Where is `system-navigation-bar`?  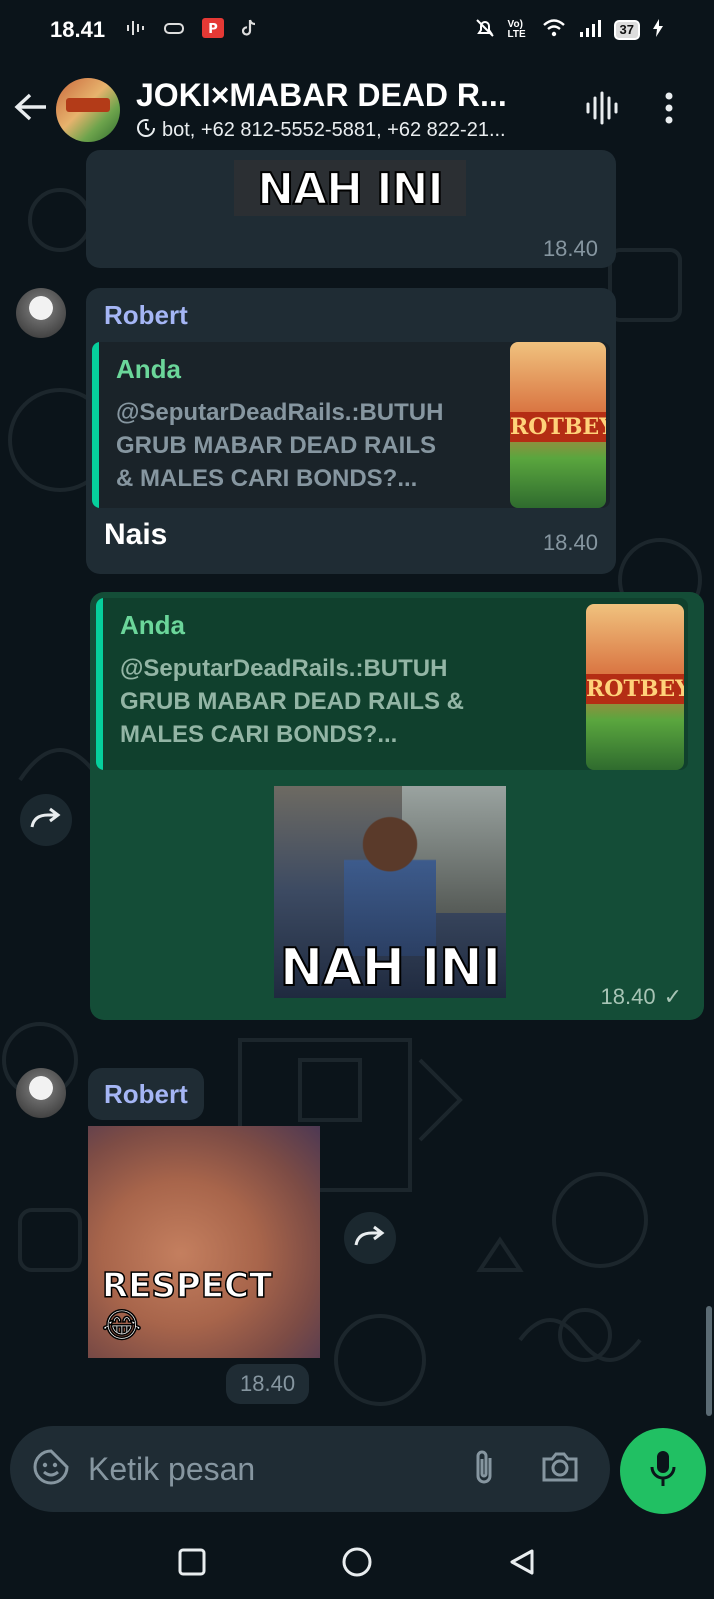 system-navigation-bar is located at coordinates (357, 1564).